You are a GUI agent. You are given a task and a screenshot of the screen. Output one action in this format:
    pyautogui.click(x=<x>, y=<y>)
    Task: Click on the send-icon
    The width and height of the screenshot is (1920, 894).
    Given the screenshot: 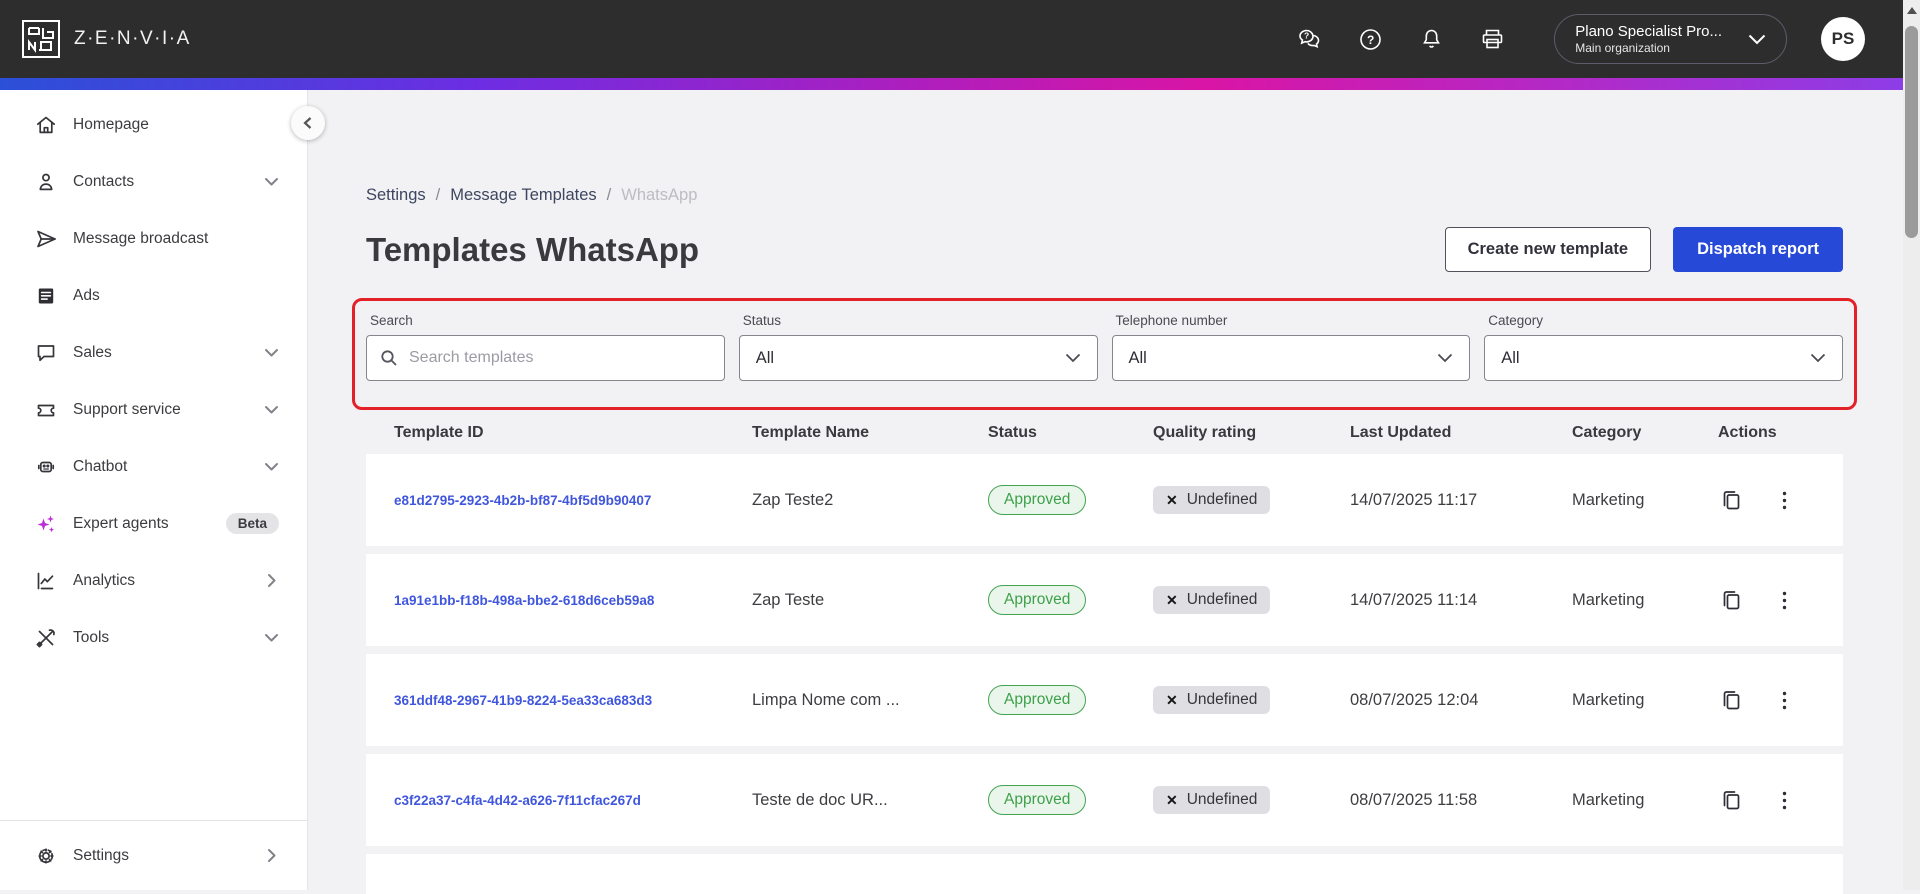 What is the action you would take?
    pyautogui.click(x=46, y=238)
    